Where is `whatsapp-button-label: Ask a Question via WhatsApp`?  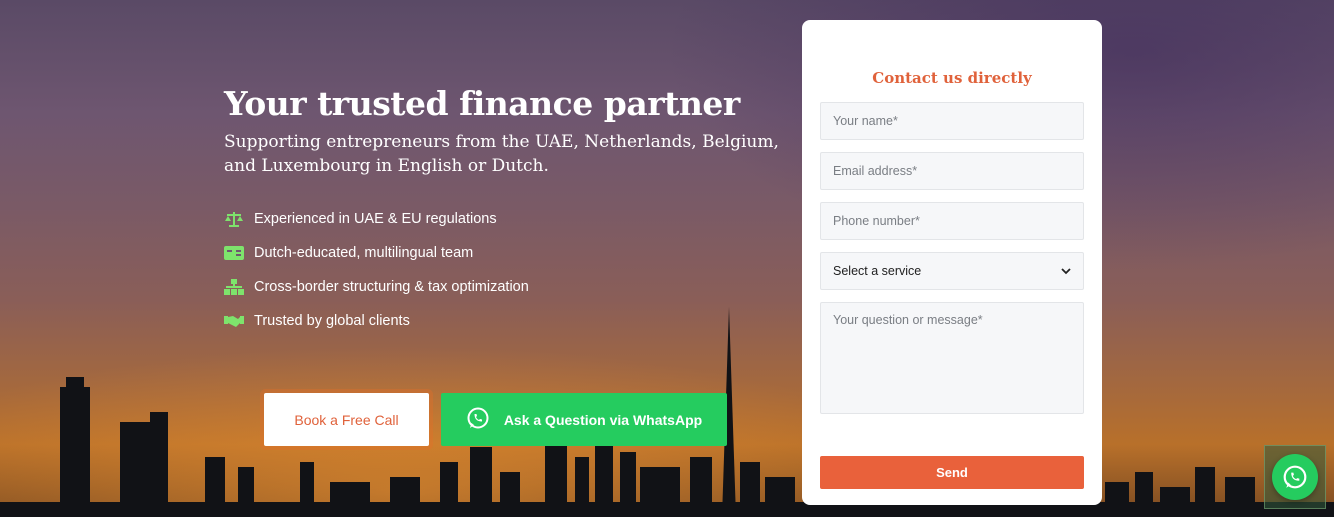
whatsapp-button-label: Ask a Question via WhatsApp is located at coordinates (603, 419).